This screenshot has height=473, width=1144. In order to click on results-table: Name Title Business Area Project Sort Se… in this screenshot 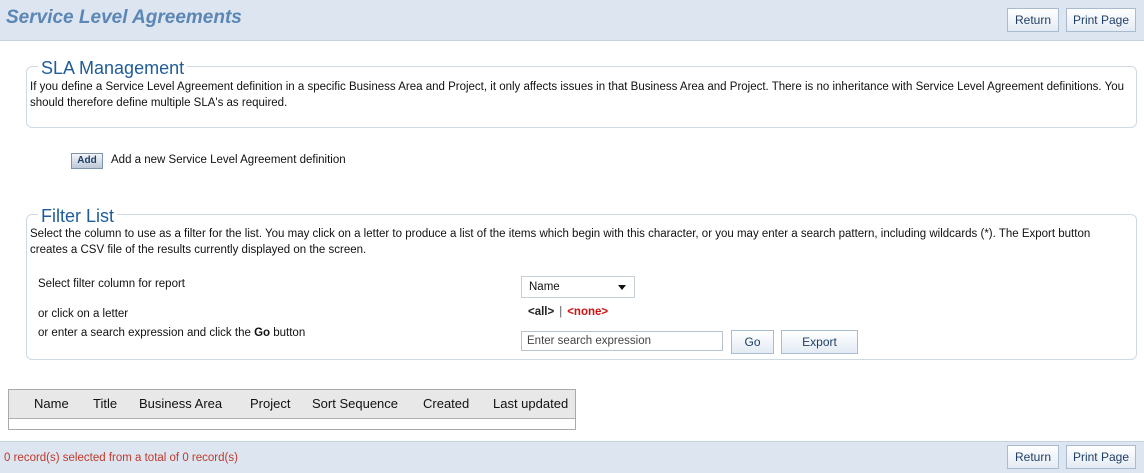, I will do `click(292, 409)`.